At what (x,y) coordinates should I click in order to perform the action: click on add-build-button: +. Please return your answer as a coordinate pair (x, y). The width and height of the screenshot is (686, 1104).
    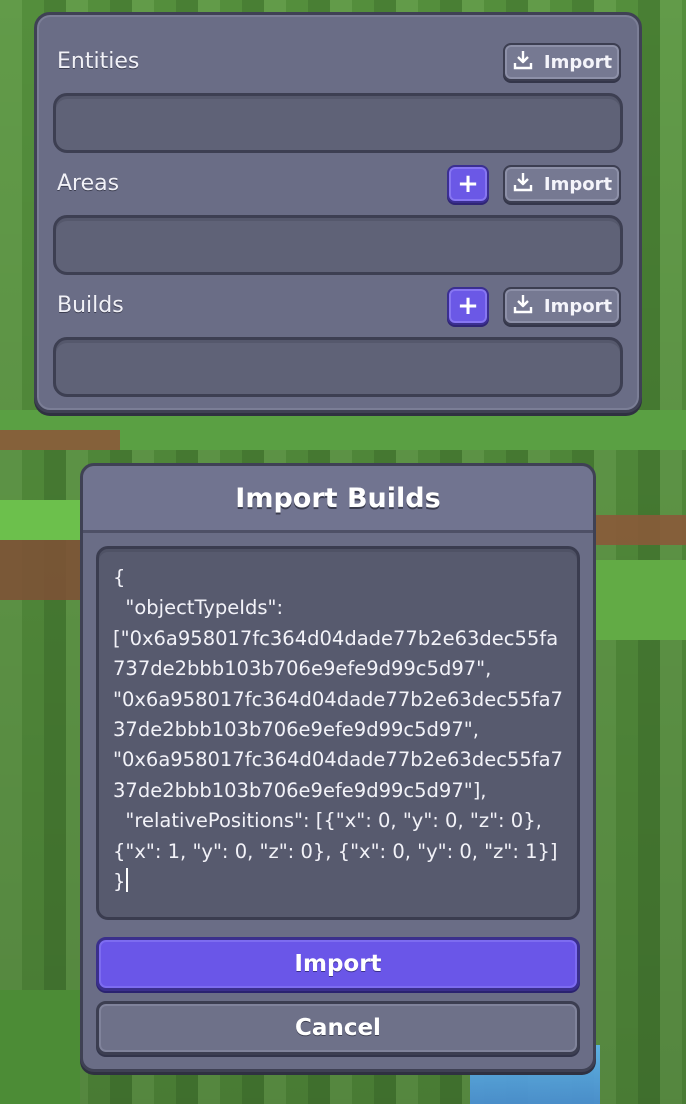
    Looking at the image, I should click on (468, 306).